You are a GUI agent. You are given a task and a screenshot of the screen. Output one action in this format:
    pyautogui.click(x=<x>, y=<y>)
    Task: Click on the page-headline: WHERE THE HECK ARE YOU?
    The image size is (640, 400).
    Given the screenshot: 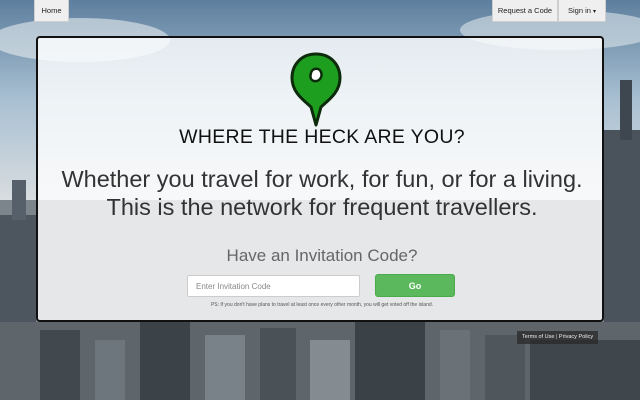 What is the action you would take?
    pyautogui.click(x=322, y=137)
    